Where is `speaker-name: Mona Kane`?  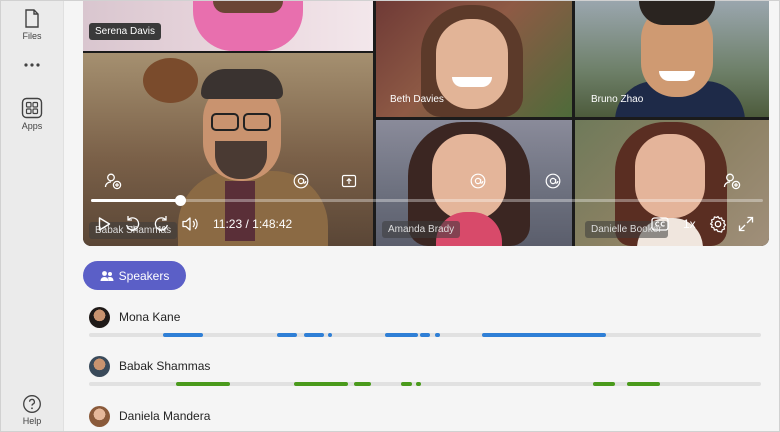 speaker-name: Mona Kane is located at coordinates (150, 317).